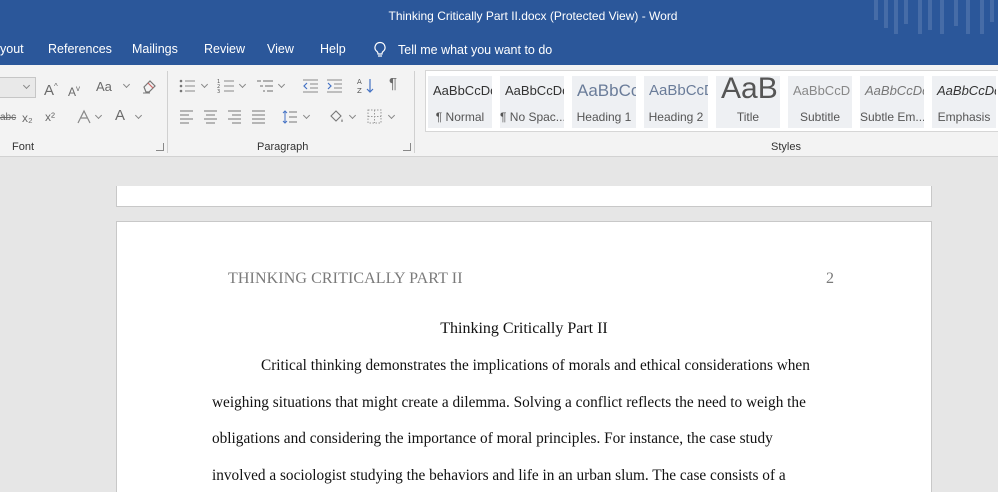 Image resolution: width=998 pixels, height=492 pixels. I want to click on multilevel-list-button, so click(265, 86).